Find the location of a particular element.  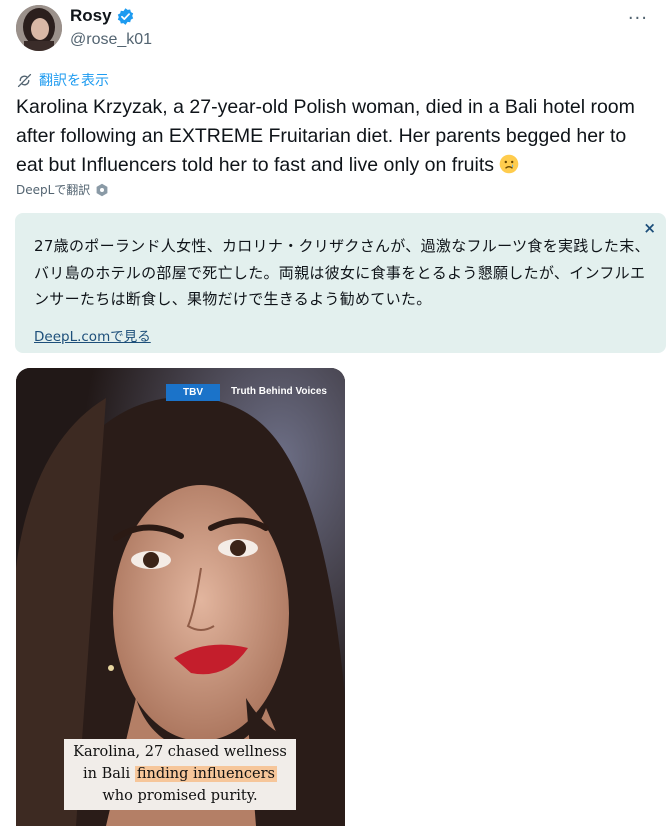

caption-line-1: Karolina, 27 chased wellness is located at coordinates (180, 752).